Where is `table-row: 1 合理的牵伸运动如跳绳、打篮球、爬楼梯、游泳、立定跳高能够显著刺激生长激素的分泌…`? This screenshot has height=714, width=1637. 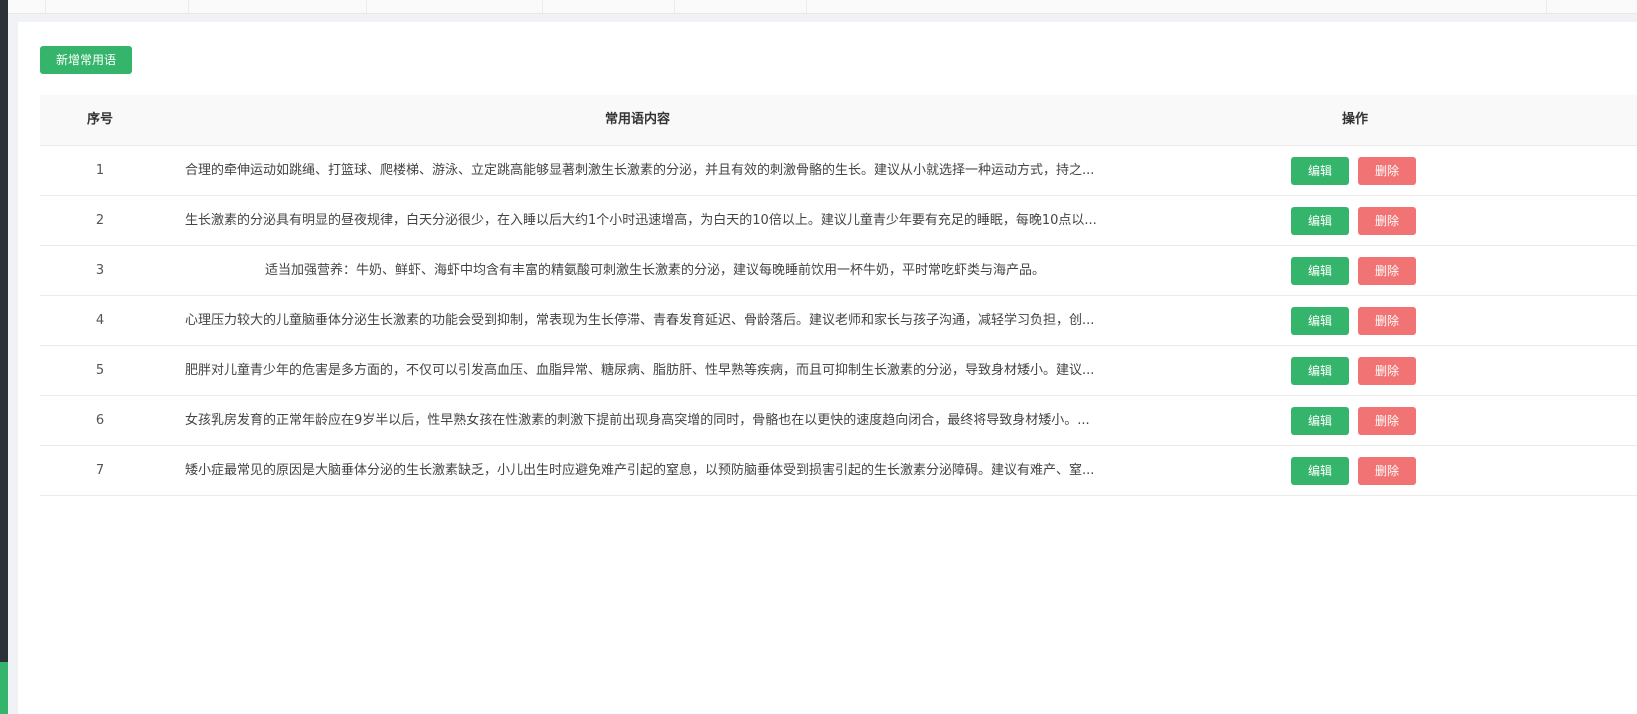 table-row: 1 合理的牵伸运动如跳绳、打篮球、爬楼梯、游泳、立定跳高能够显著刺激生长激素的分泌… is located at coordinates (838, 171).